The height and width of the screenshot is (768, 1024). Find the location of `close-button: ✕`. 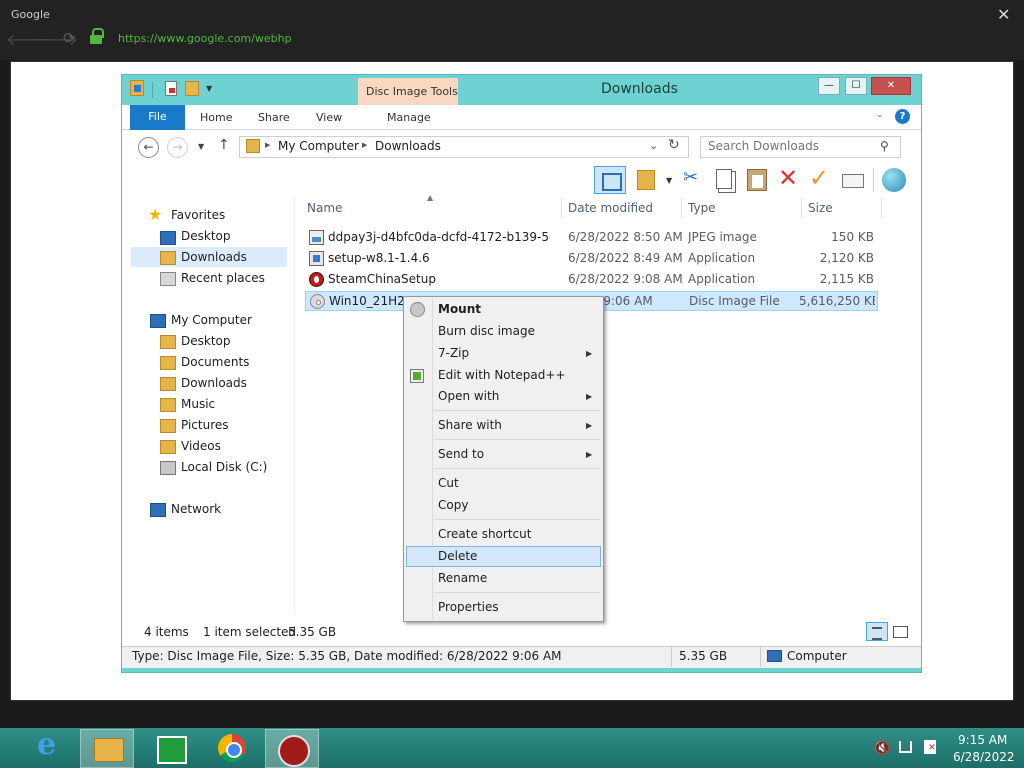

close-button: ✕ is located at coordinates (891, 86).